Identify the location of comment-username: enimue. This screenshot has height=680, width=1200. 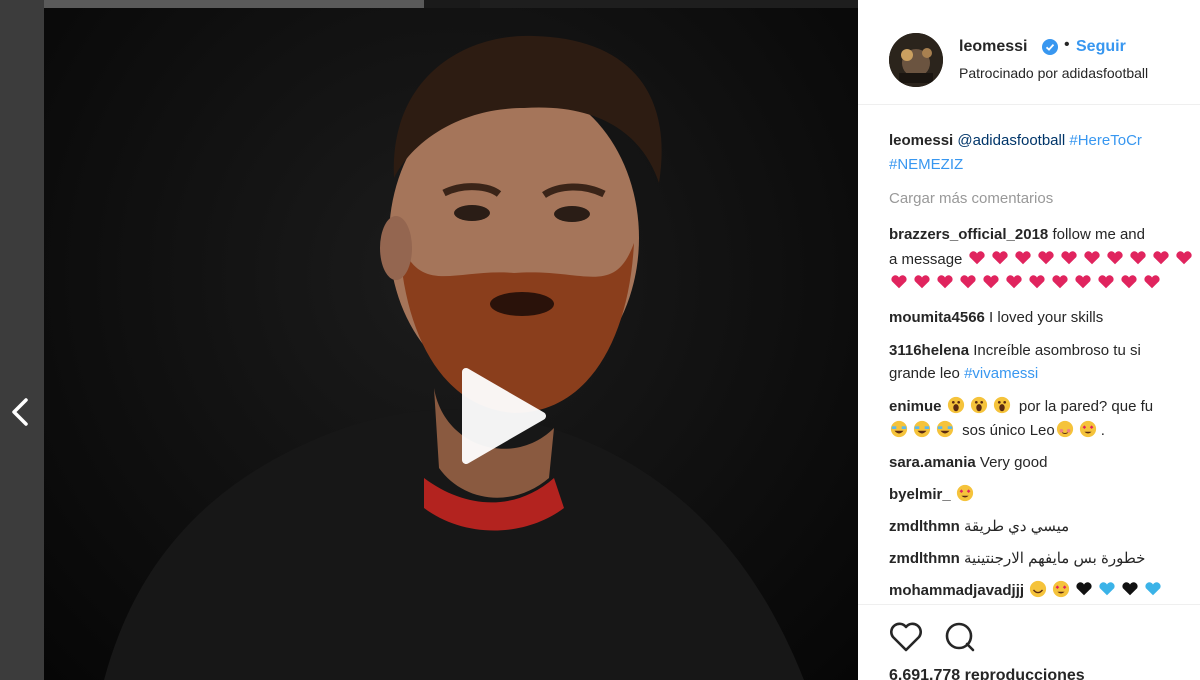
(915, 406).